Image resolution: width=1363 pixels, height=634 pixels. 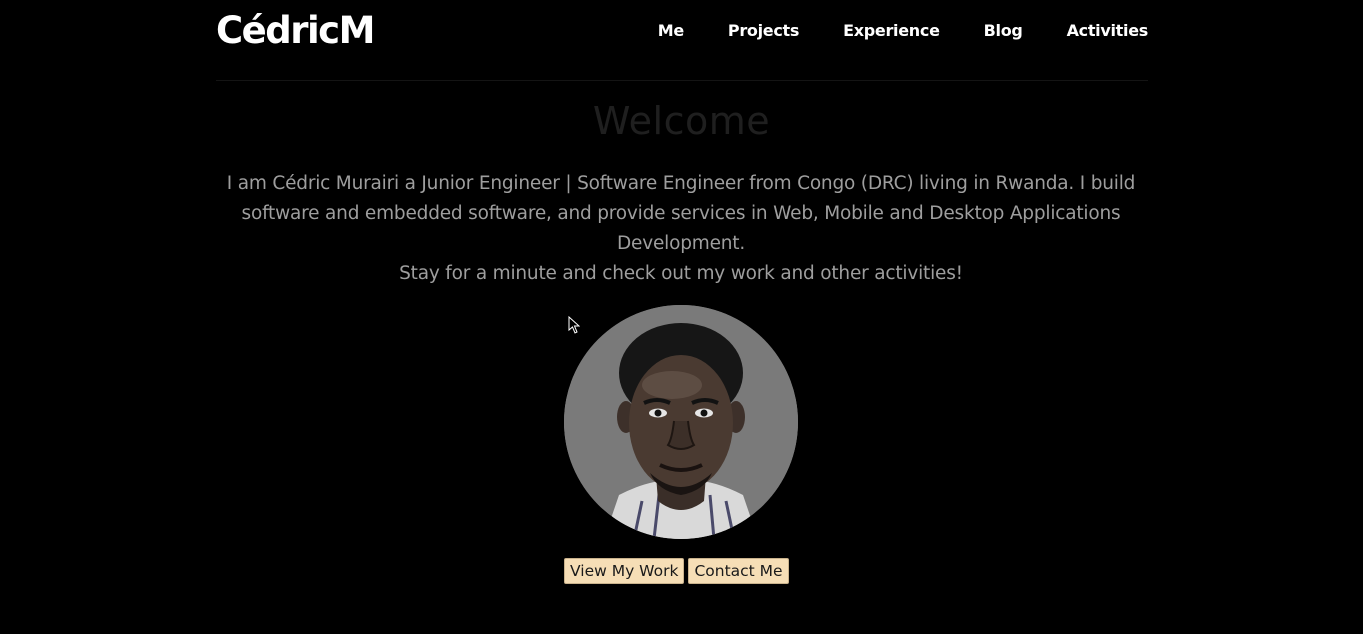 What do you see at coordinates (682, 80) in the screenshot?
I see `header-divider` at bounding box center [682, 80].